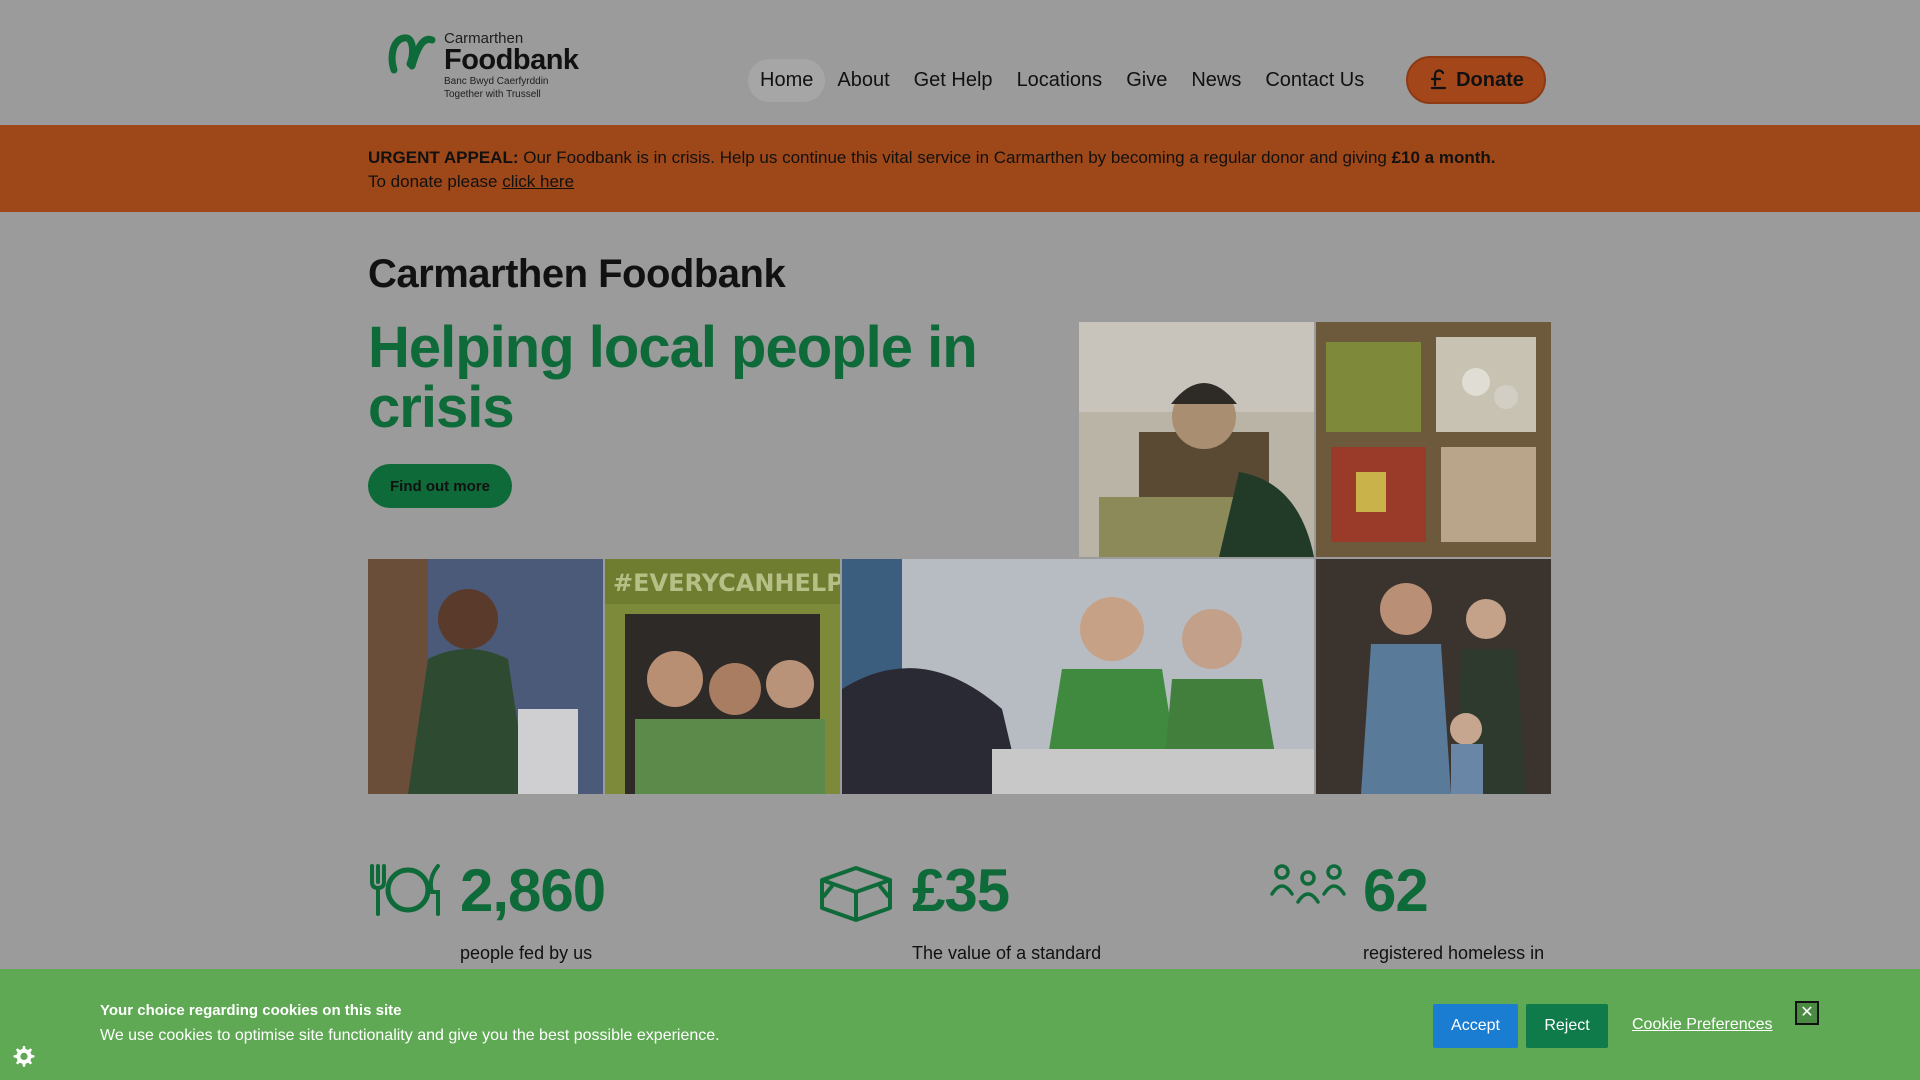  What do you see at coordinates (405, 890) in the screenshot?
I see `plate-cutlery-icon` at bounding box center [405, 890].